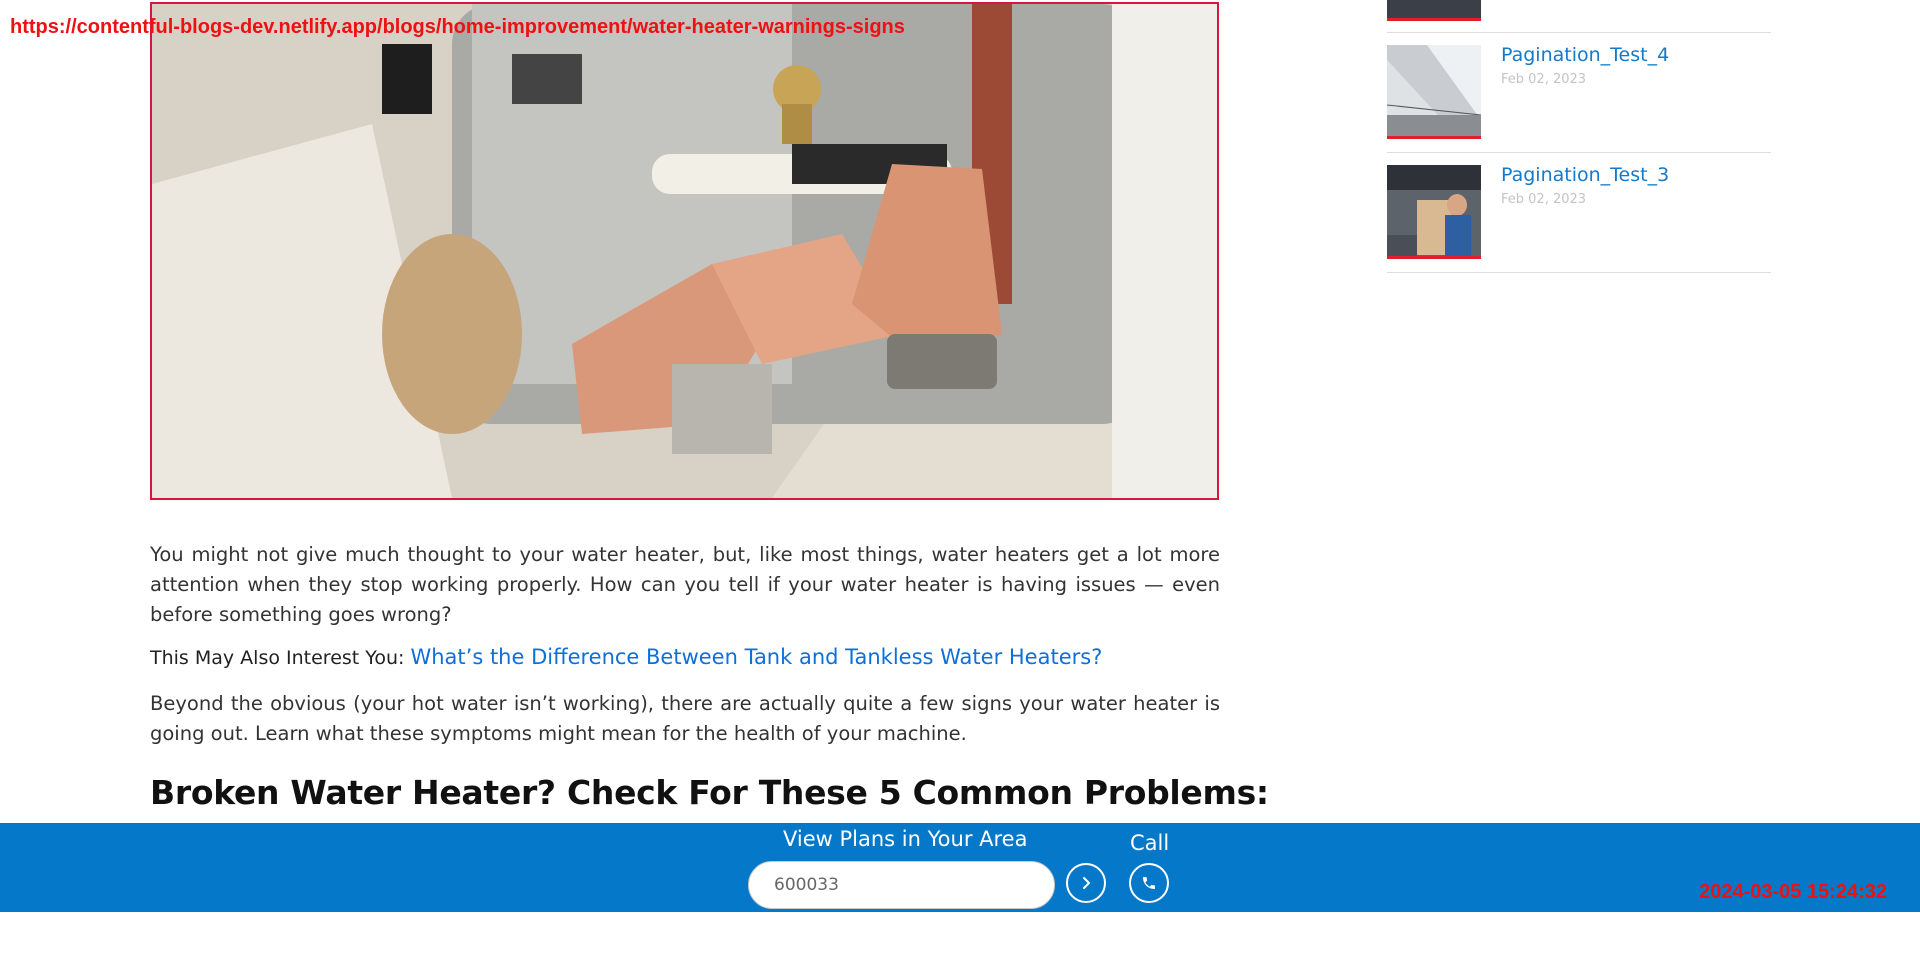 Image resolution: width=1920 pixels, height=963 pixels. Describe the element at coordinates (1150, 843) in the screenshot. I see `call-label: Call` at that location.